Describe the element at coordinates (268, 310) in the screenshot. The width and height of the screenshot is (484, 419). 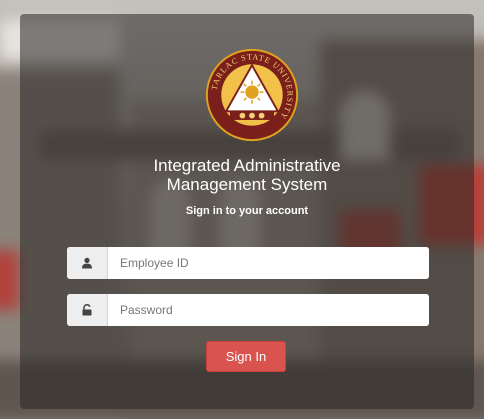
I see `password-input` at that location.